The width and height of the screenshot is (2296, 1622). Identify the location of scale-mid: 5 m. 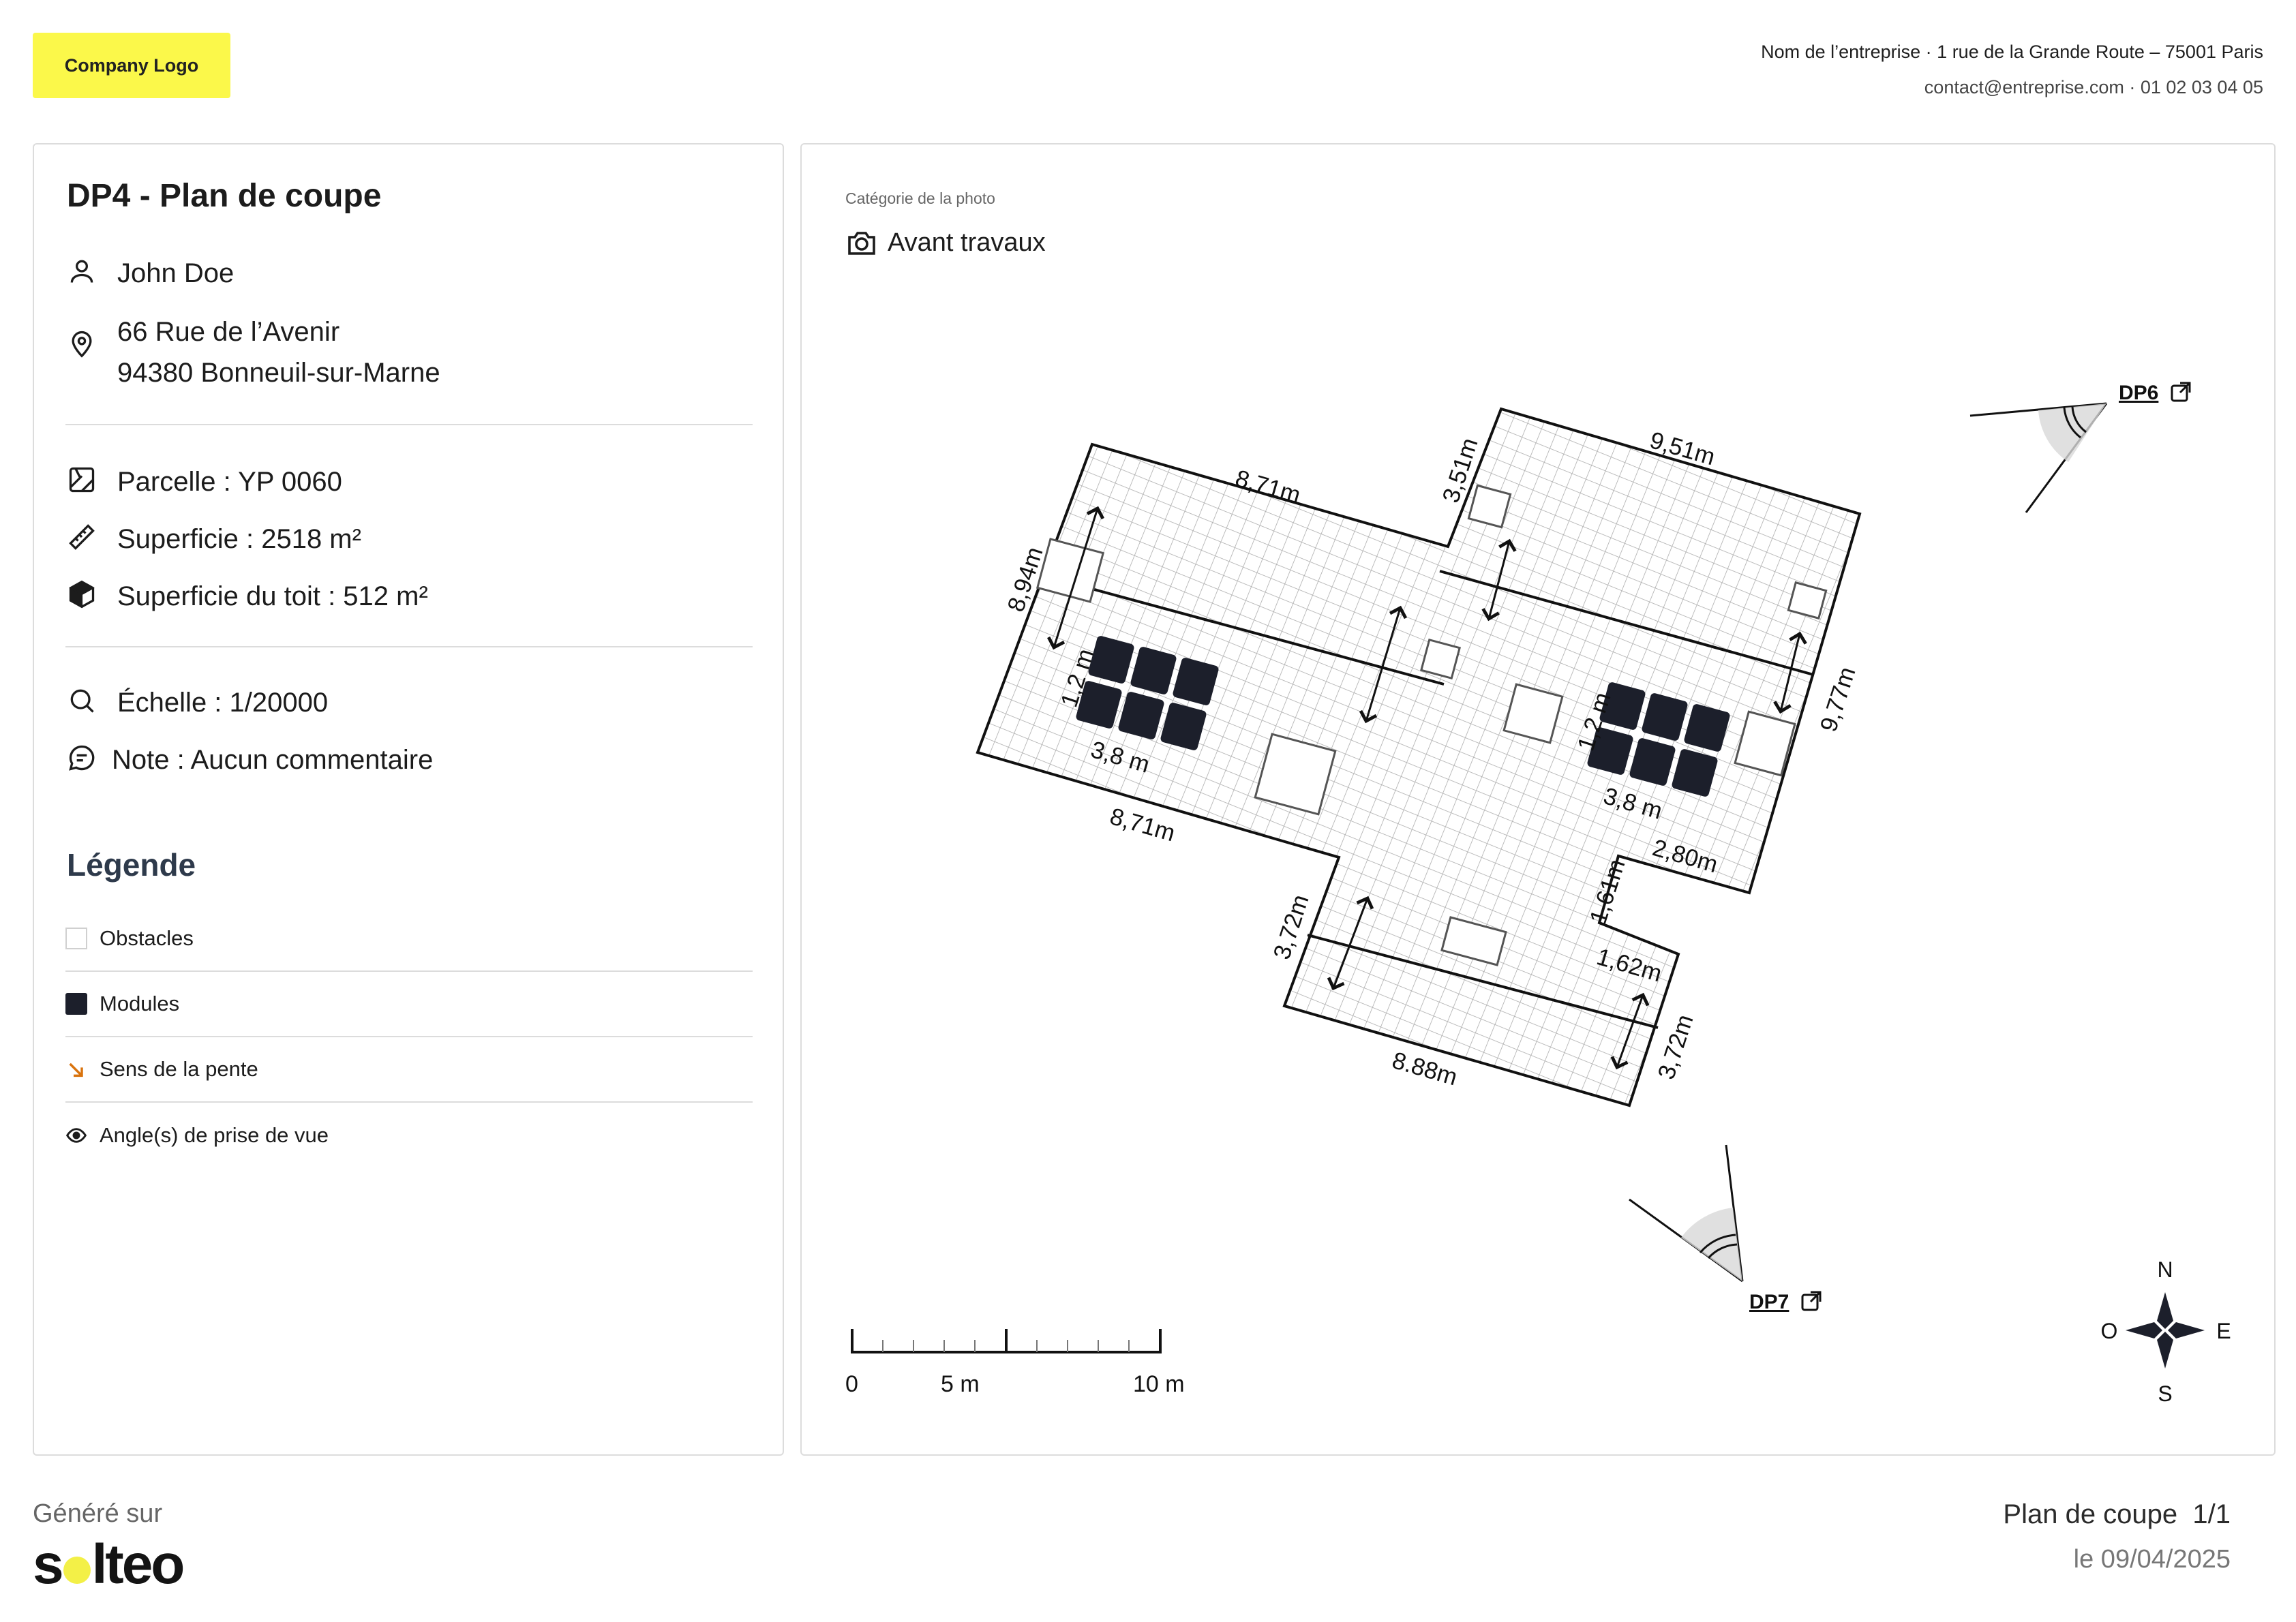
(961, 1384).